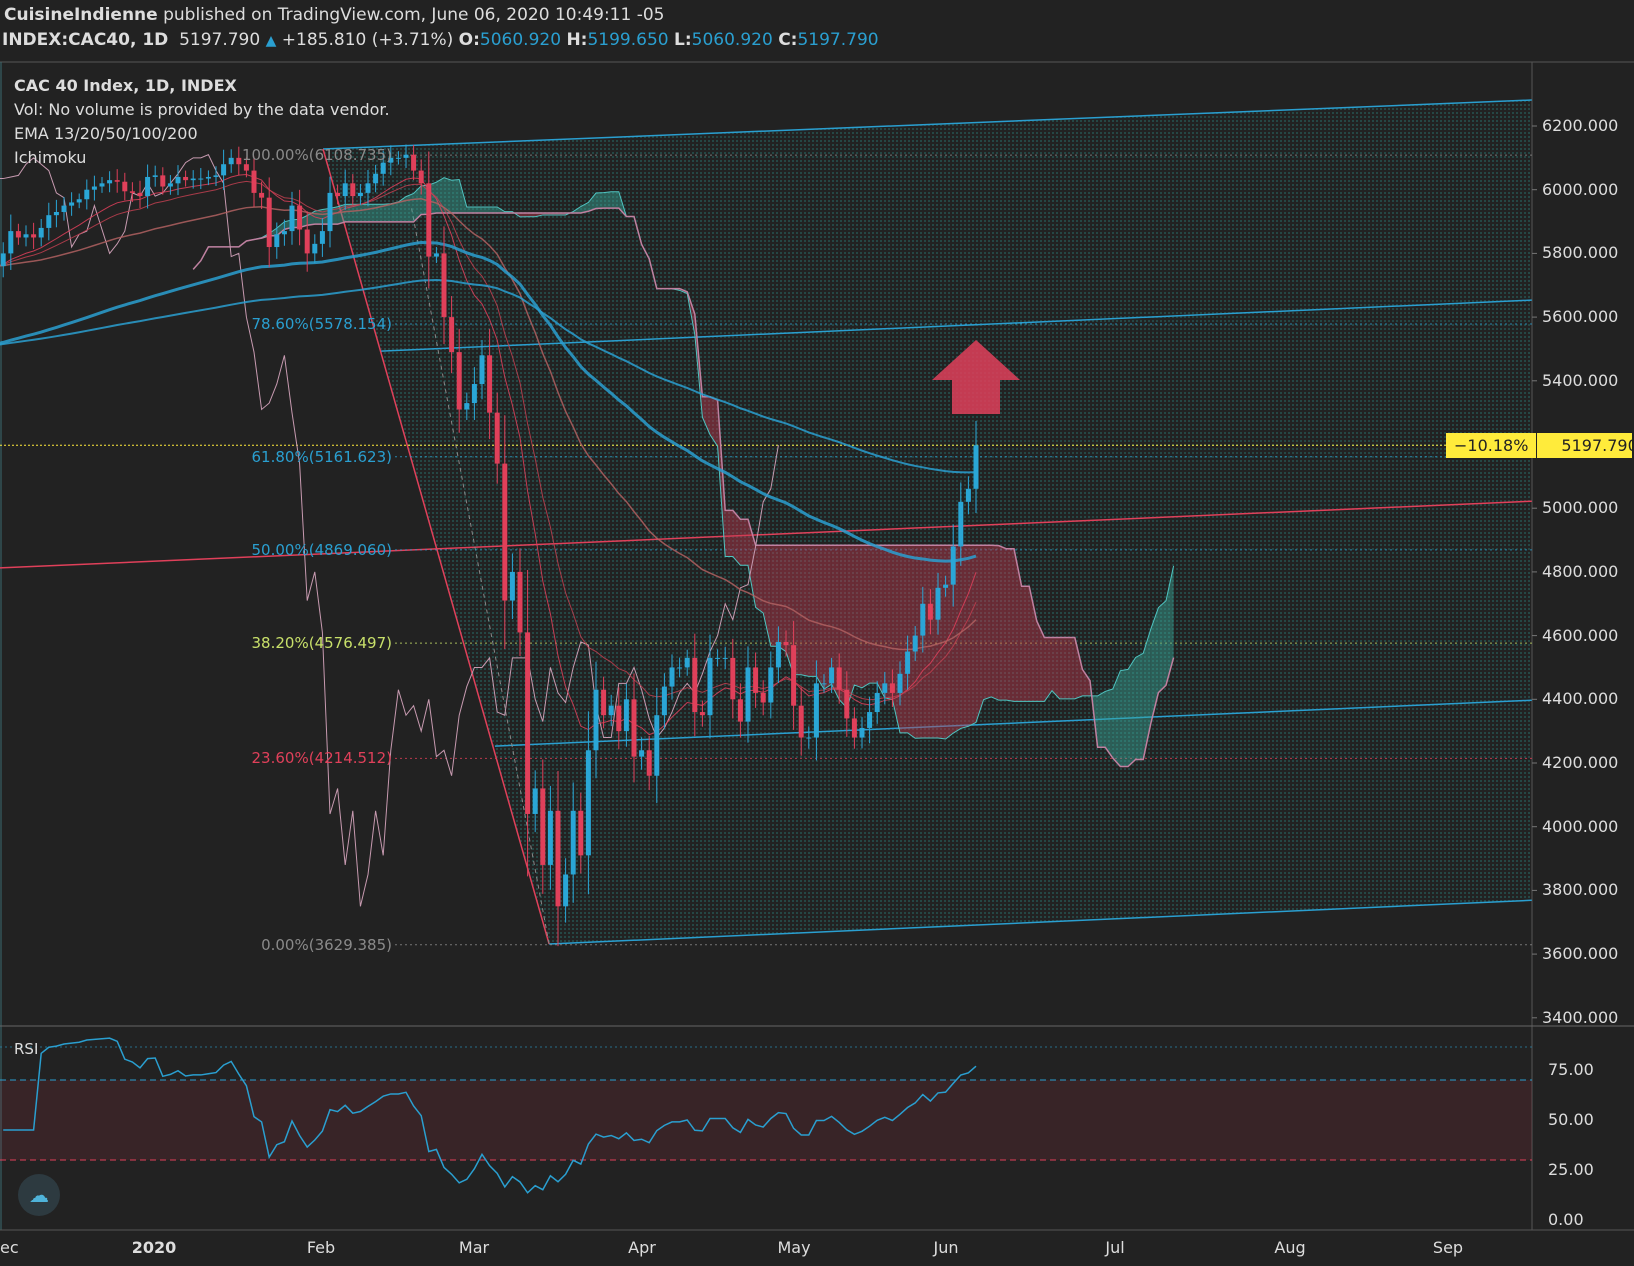 The image size is (1634, 1266). What do you see at coordinates (202, 158) in the screenshot?
I see `legend-ichimoku: Ichimoku` at bounding box center [202, 158].